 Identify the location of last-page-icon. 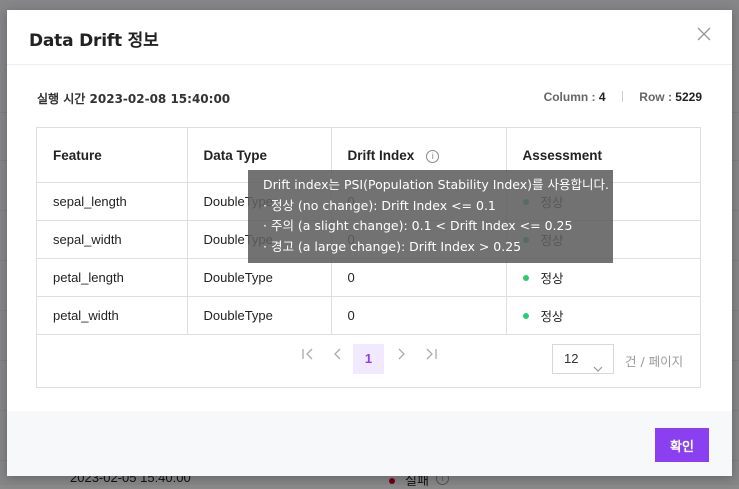
(431, 356).